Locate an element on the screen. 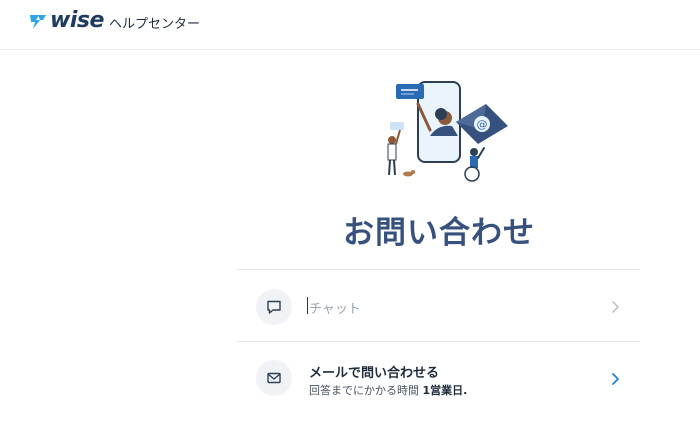 The height and width of the screenshot is (445, 700). chat-bubble-icon is located at coordinates (274, 307).